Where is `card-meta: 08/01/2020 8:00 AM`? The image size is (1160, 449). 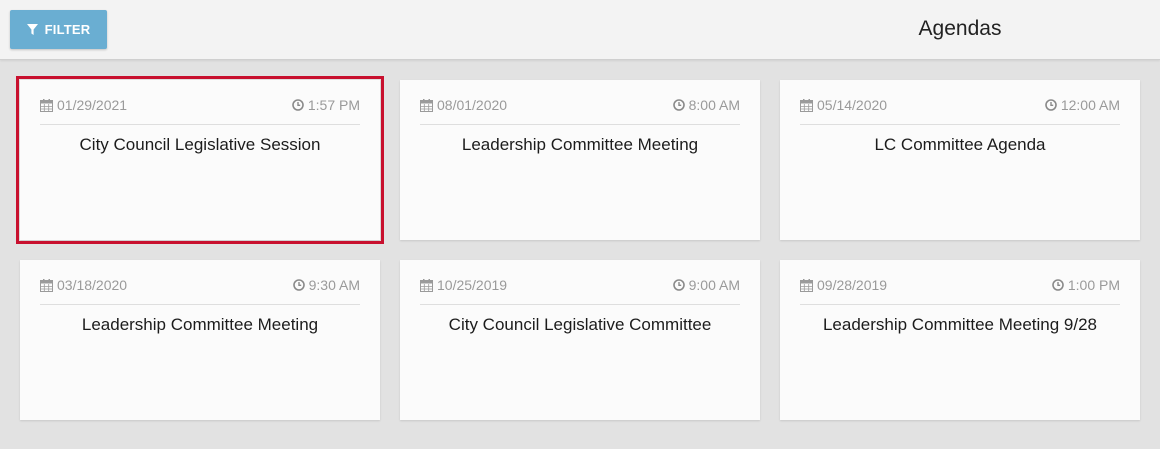
card-meta: 08/01/2020 8:00 AM is located at coordinates (580, 111).